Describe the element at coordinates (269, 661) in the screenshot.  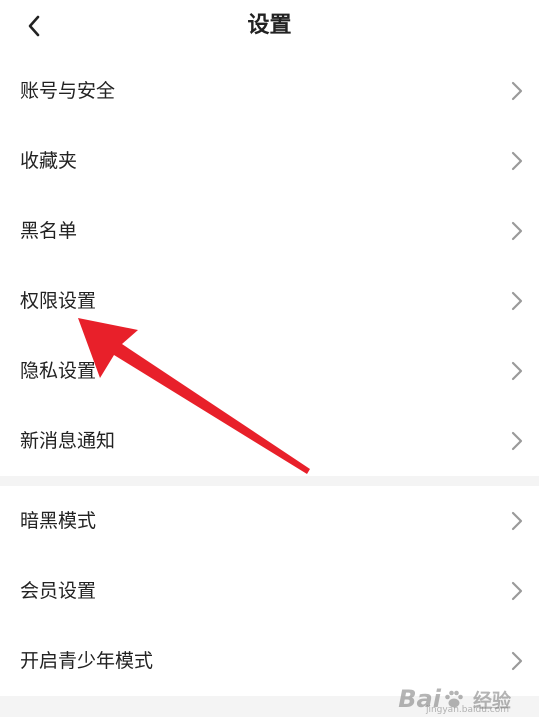
I see `row-teen-mode: 开启青少年模式` at that location.